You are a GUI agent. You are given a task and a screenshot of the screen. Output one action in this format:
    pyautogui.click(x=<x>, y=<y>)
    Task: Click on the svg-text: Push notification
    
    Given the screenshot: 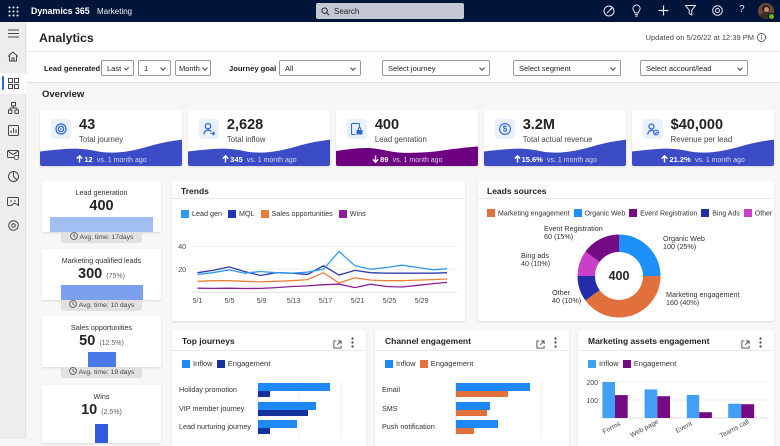 What is the action you would take?
    pyautogui.click(x=408, y=426)
    